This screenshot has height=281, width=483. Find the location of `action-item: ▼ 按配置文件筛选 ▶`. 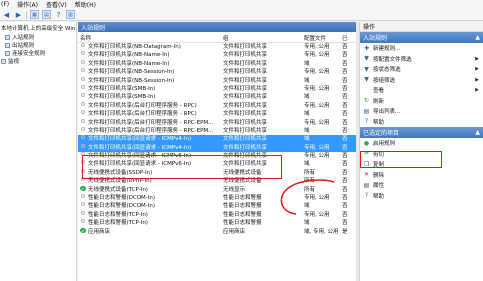

action-item: ▼ 按配置文件筛选 ▶ is located at coordinates (421, 59).